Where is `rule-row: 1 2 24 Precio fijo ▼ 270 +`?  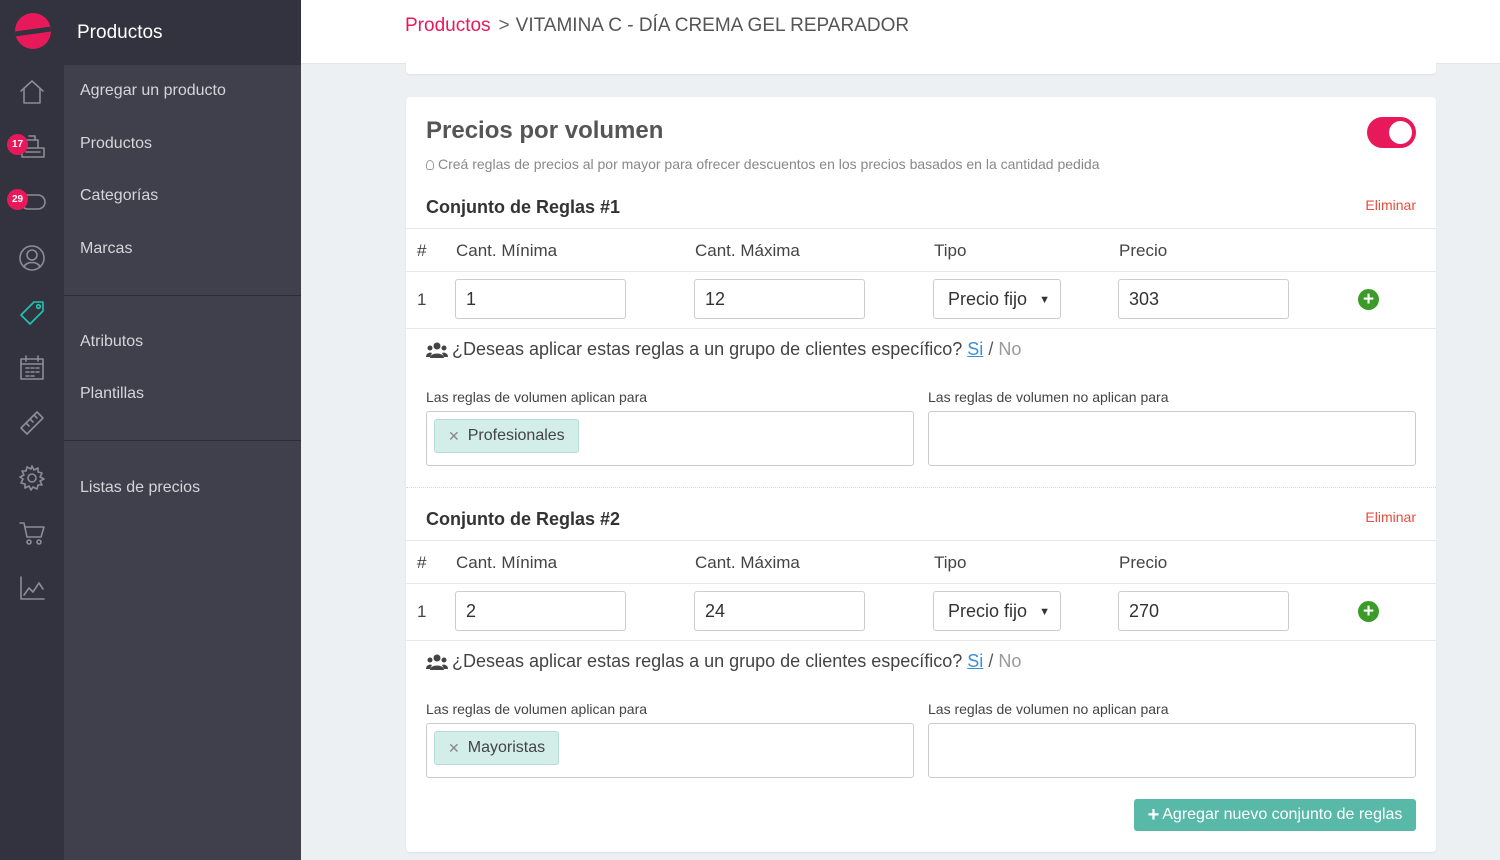
rule-row: 1 2 24 Precio fijo ▼ 270 + is located at coordinates (921, 612).